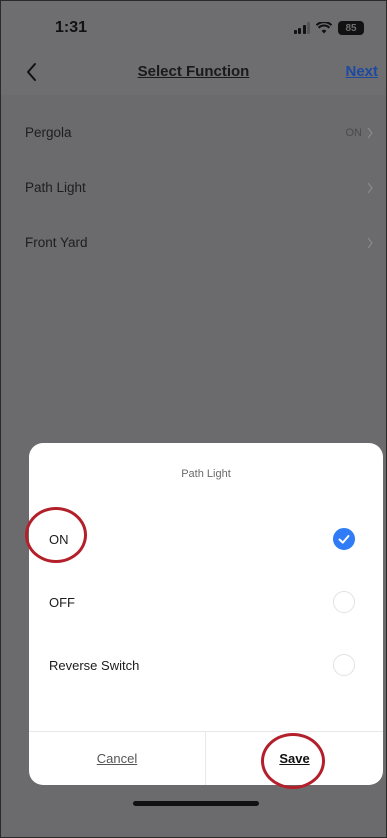 The height and width of the screenshot is (838, 387). What do you see at coordinates (193, 29) in the screenshot?
I see `status-bar: 1:31 85` at bounding box center [193, 29].